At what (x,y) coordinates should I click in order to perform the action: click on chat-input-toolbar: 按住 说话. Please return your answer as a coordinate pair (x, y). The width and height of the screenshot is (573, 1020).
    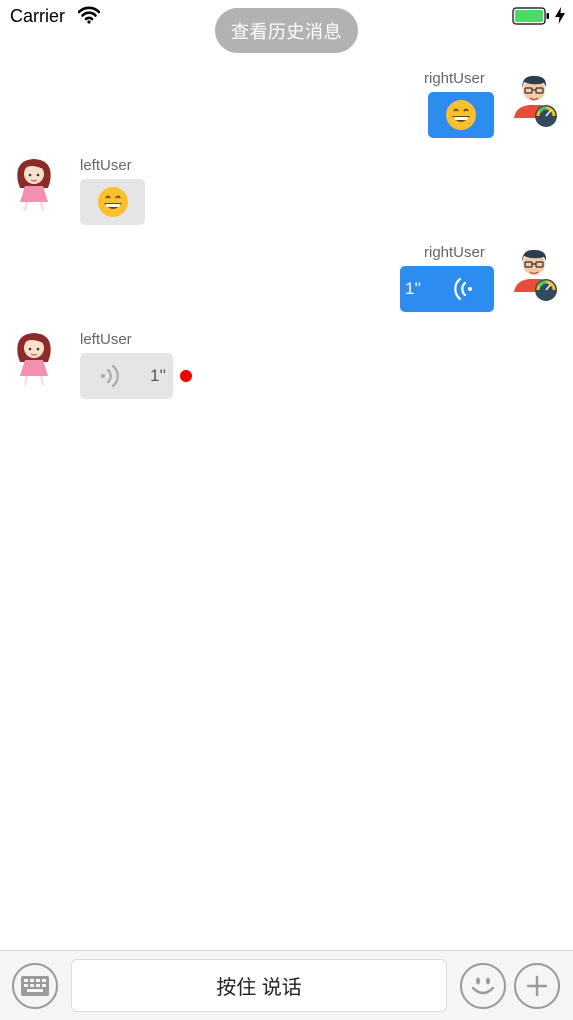
    Looking at the image, I should click on (286, 985).